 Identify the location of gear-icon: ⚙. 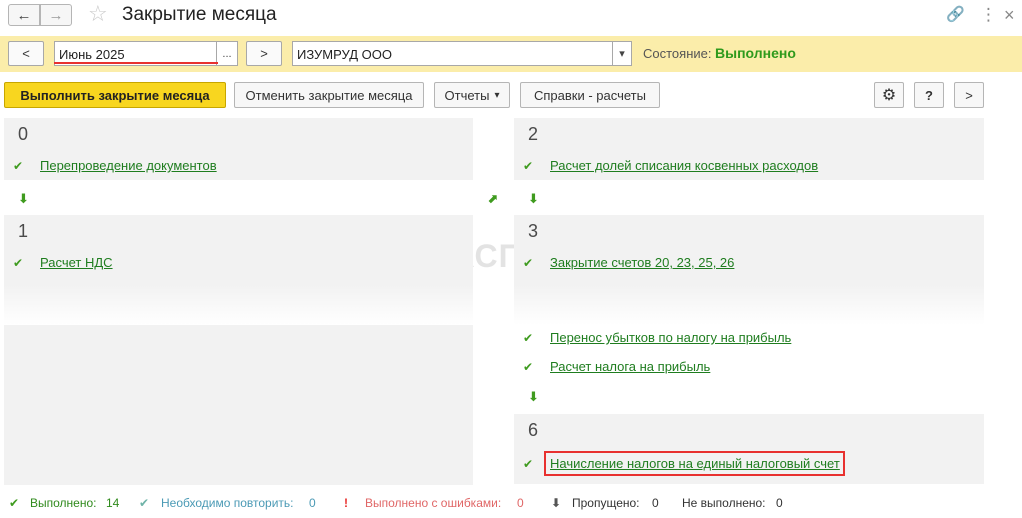
(889, 95).